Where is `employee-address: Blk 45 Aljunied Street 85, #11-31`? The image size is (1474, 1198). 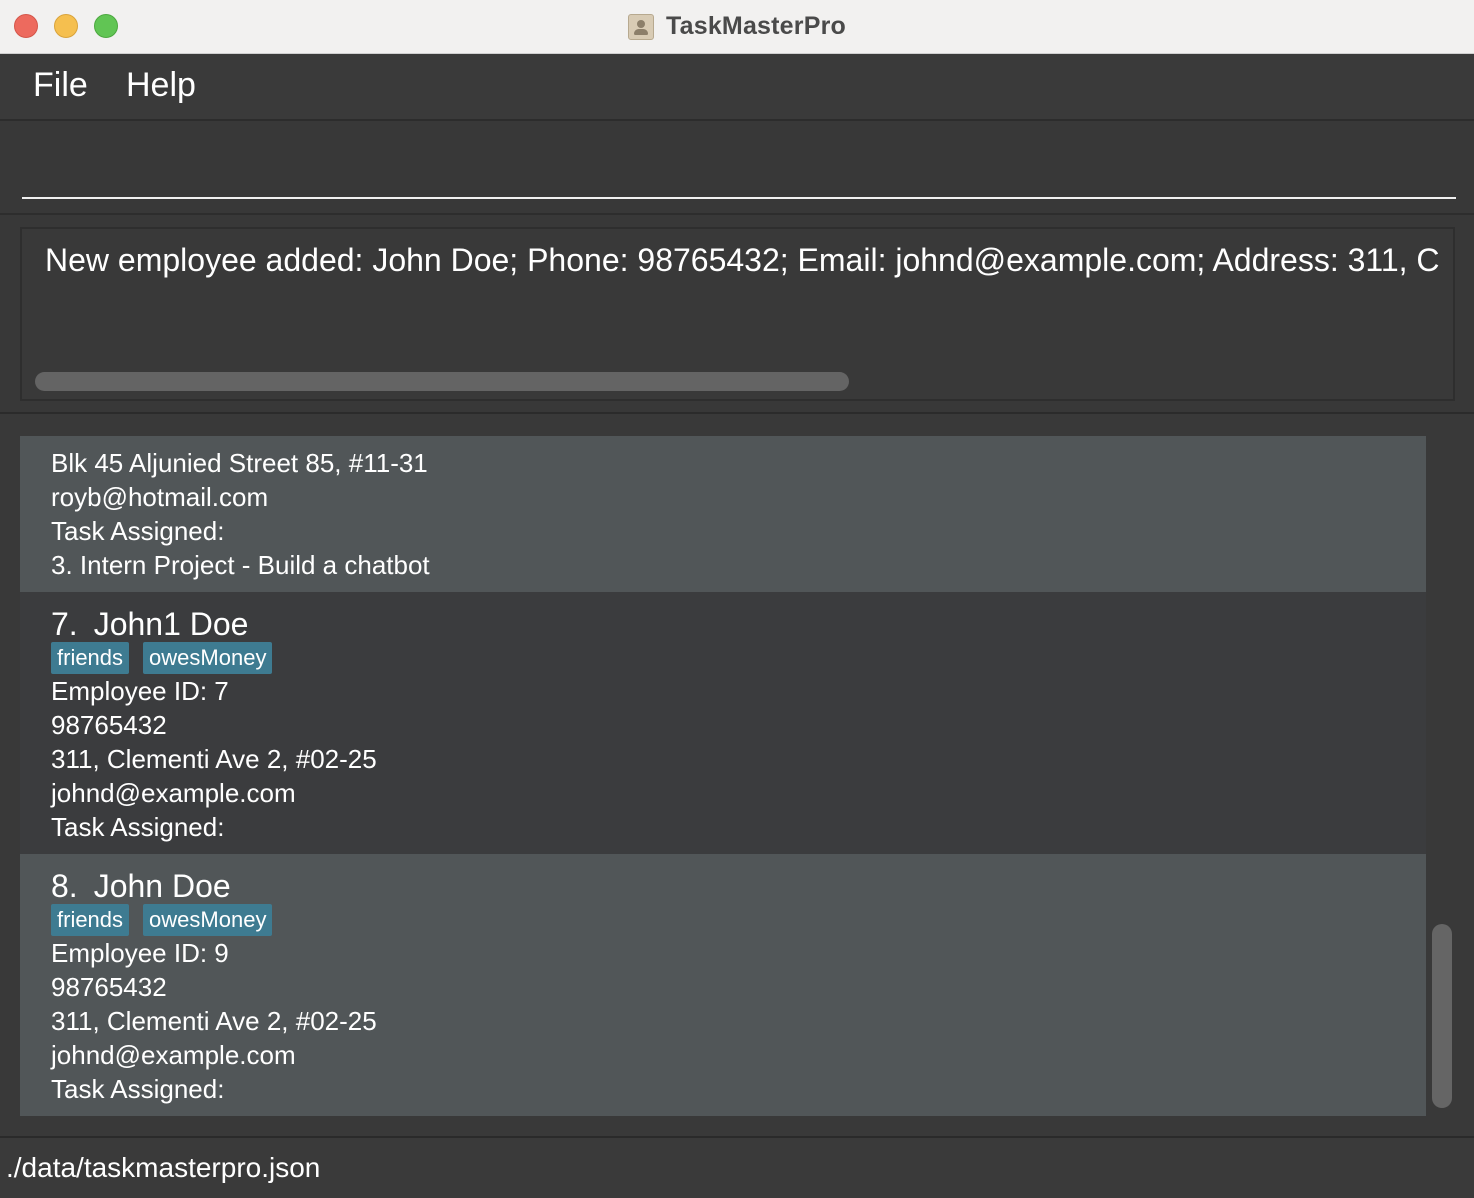 employee-address: Blk 45 Aljunied Street 85, #11-31 is located at coordinates (239, 463).